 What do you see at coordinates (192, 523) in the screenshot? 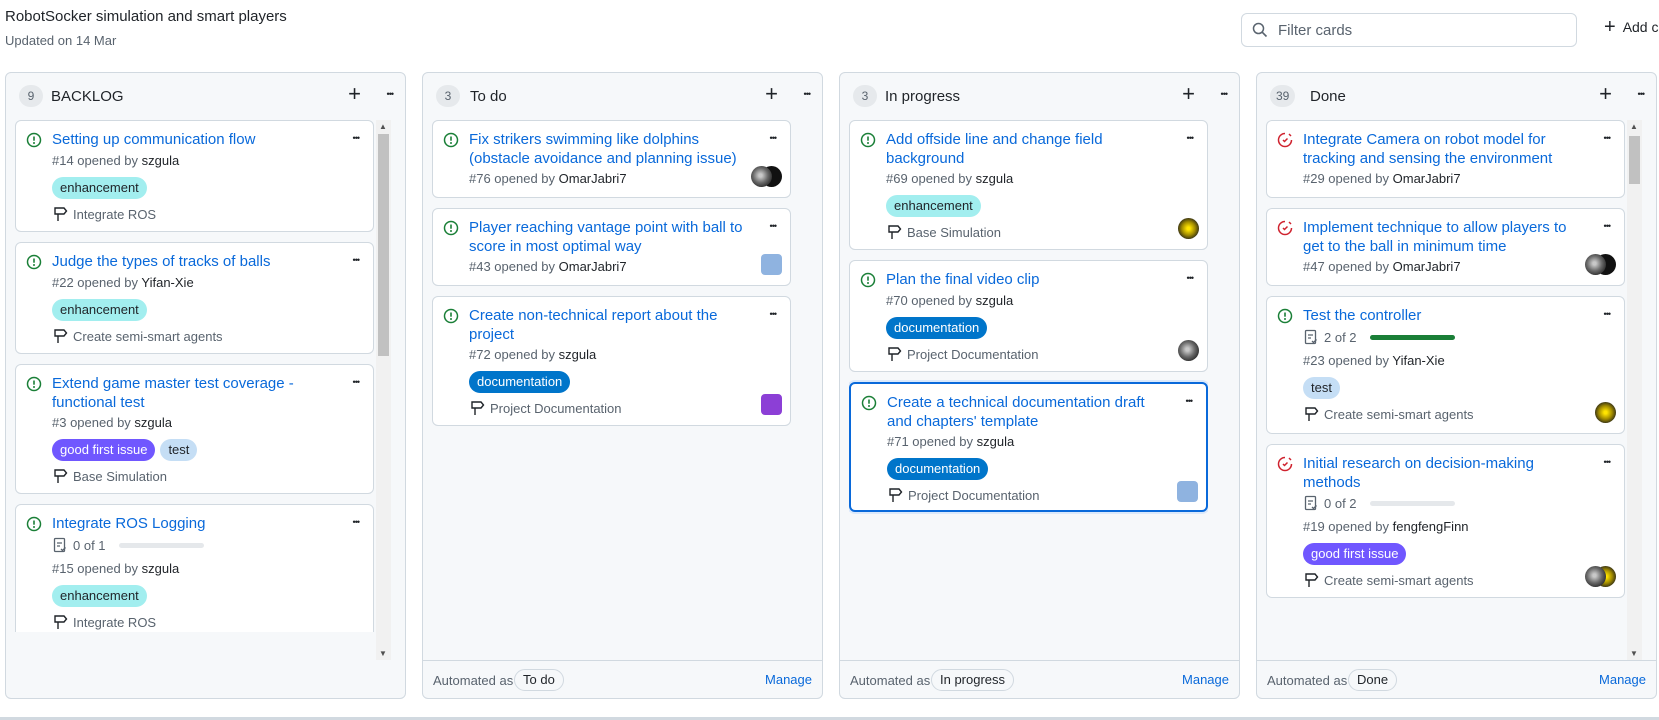
I see `issue-title-link: Integrate ROS Logging` at bounding box center [192, 523].